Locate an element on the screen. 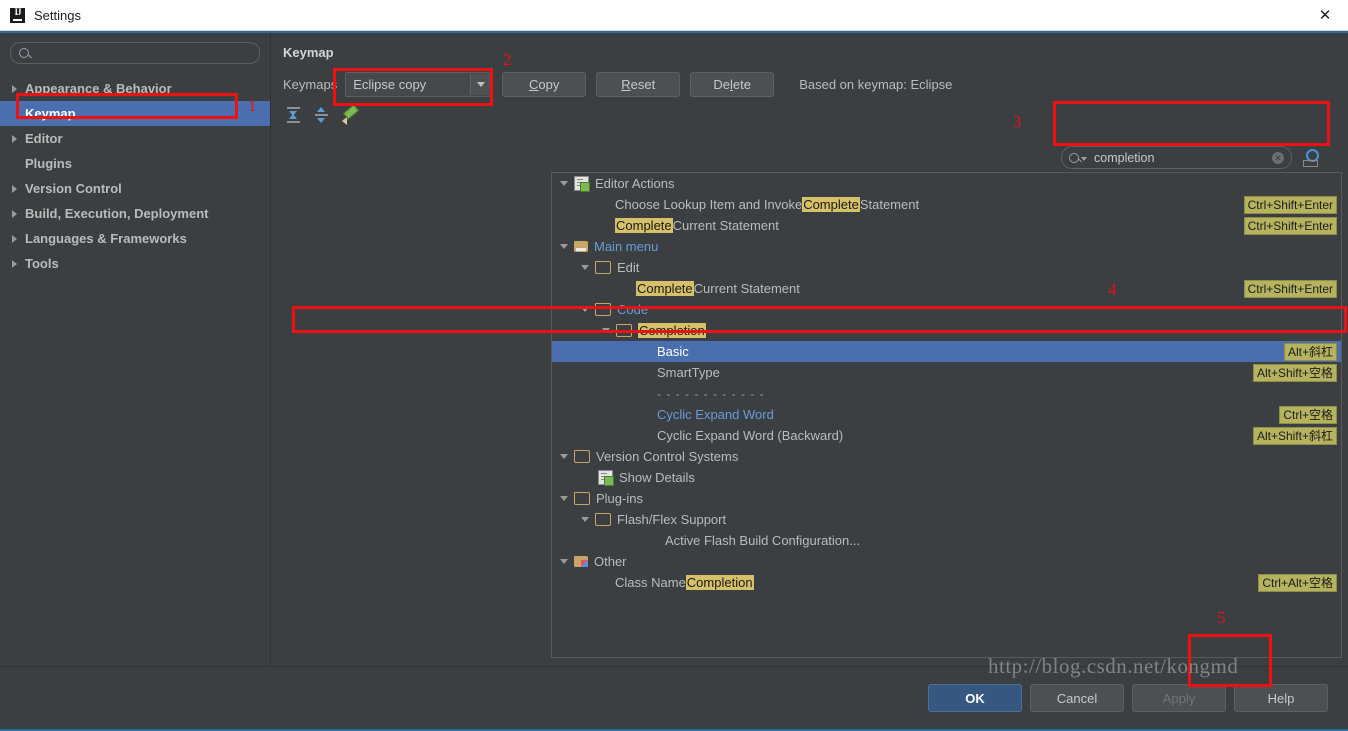  ok-button: OK is located at coordinates (975, 698).